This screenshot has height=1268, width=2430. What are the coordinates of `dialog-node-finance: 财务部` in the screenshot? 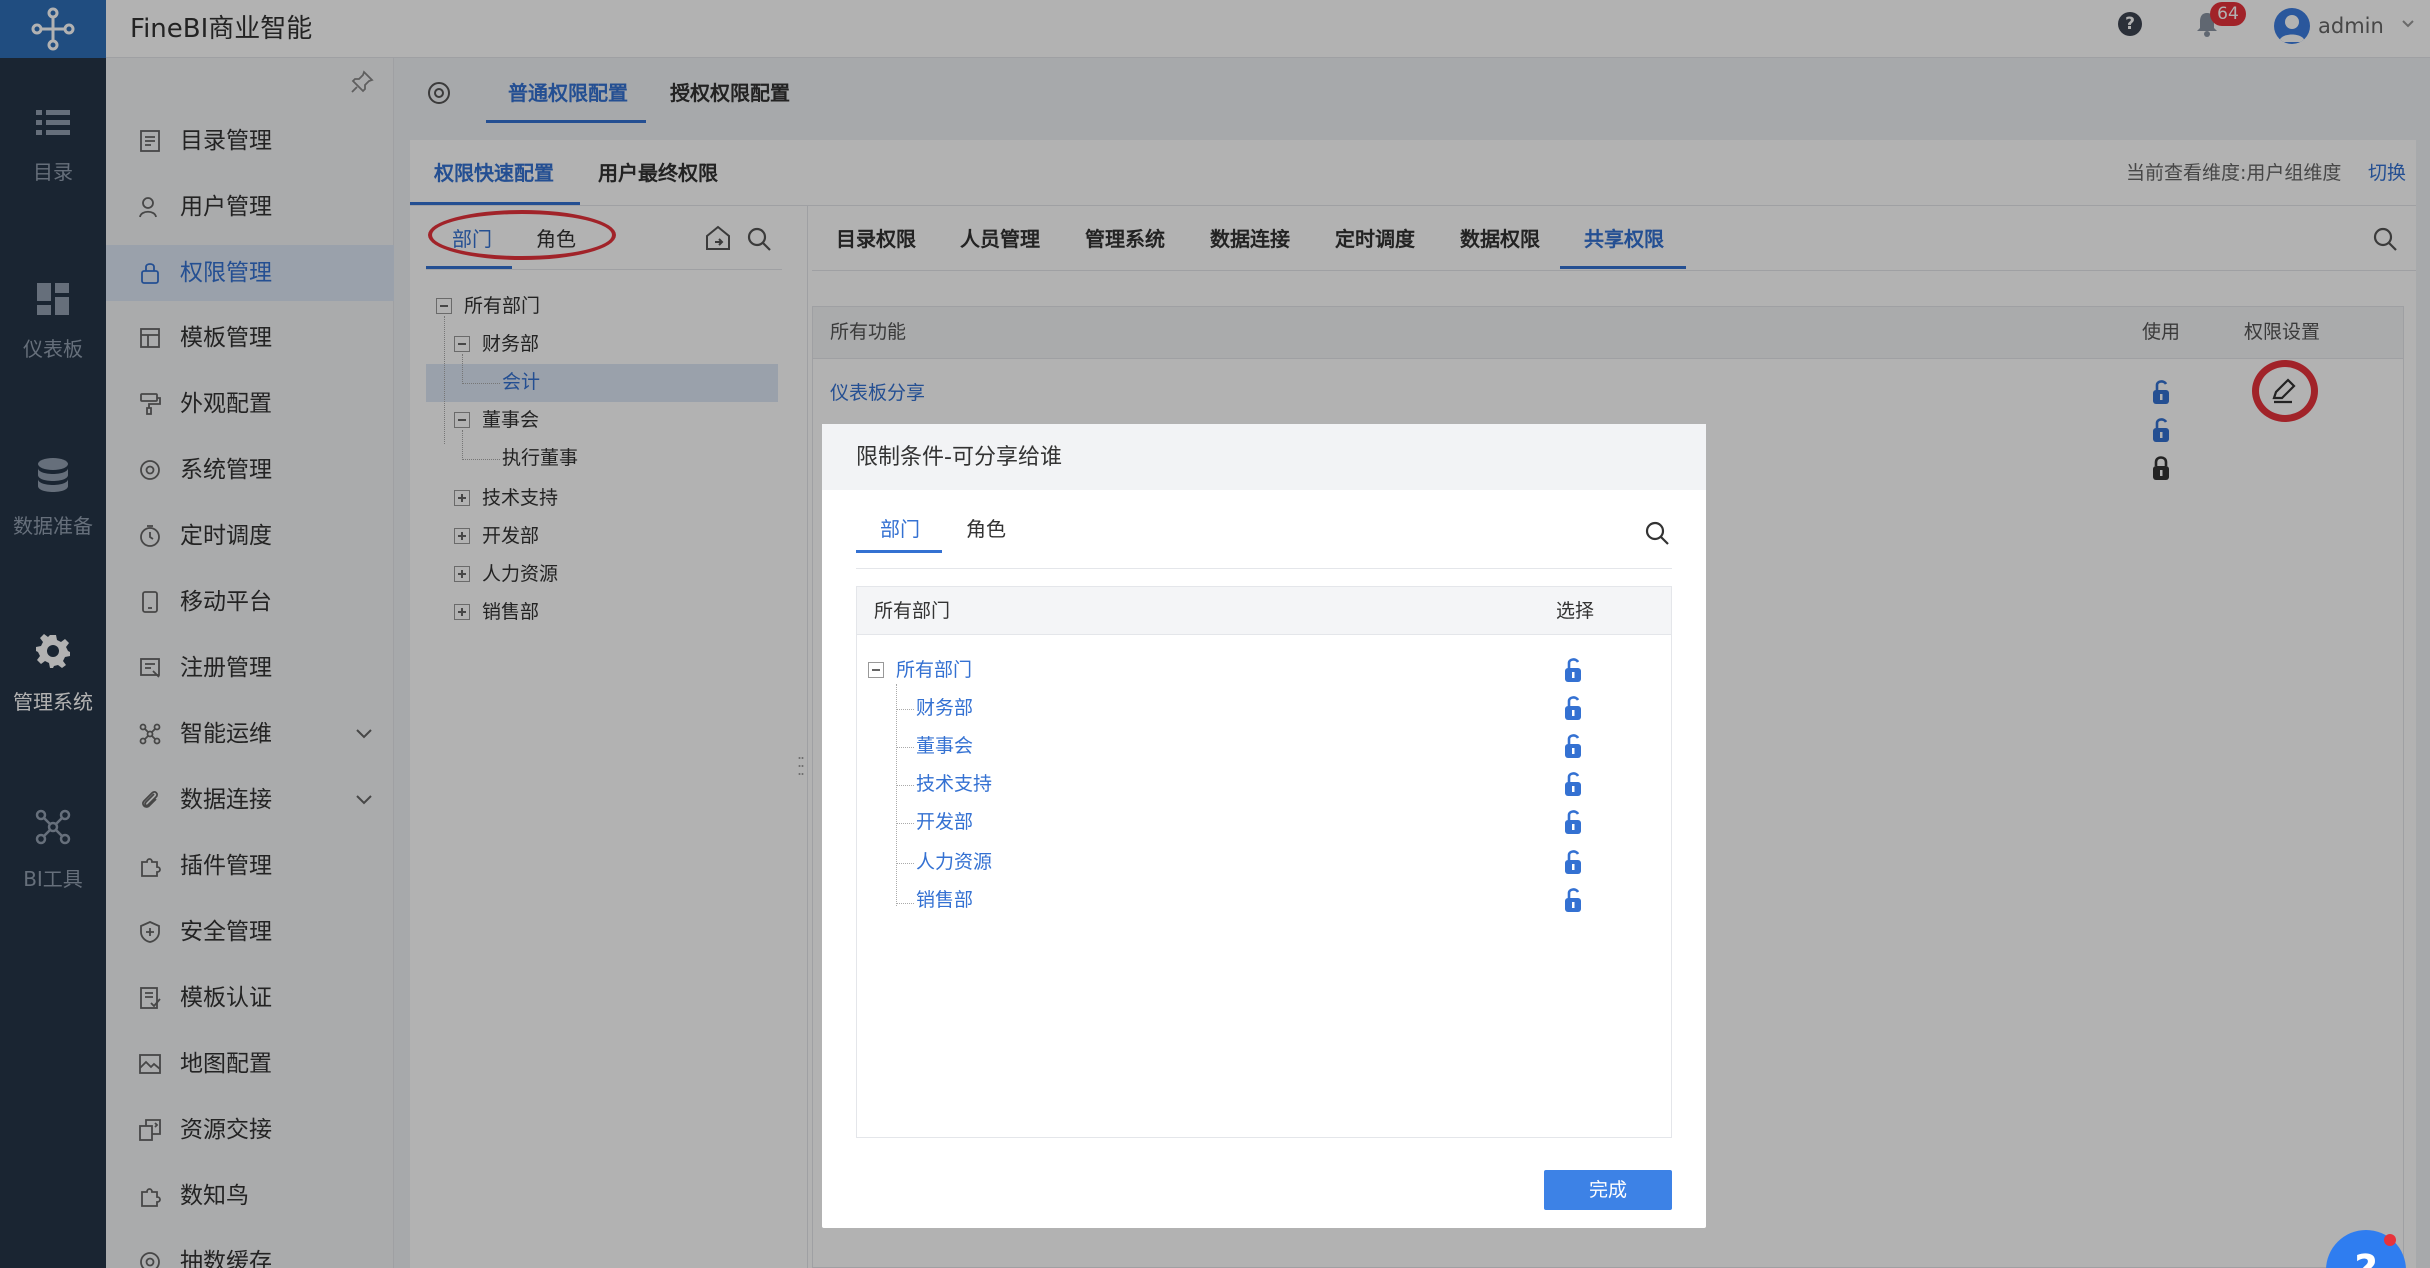 It's located at (944, 708).